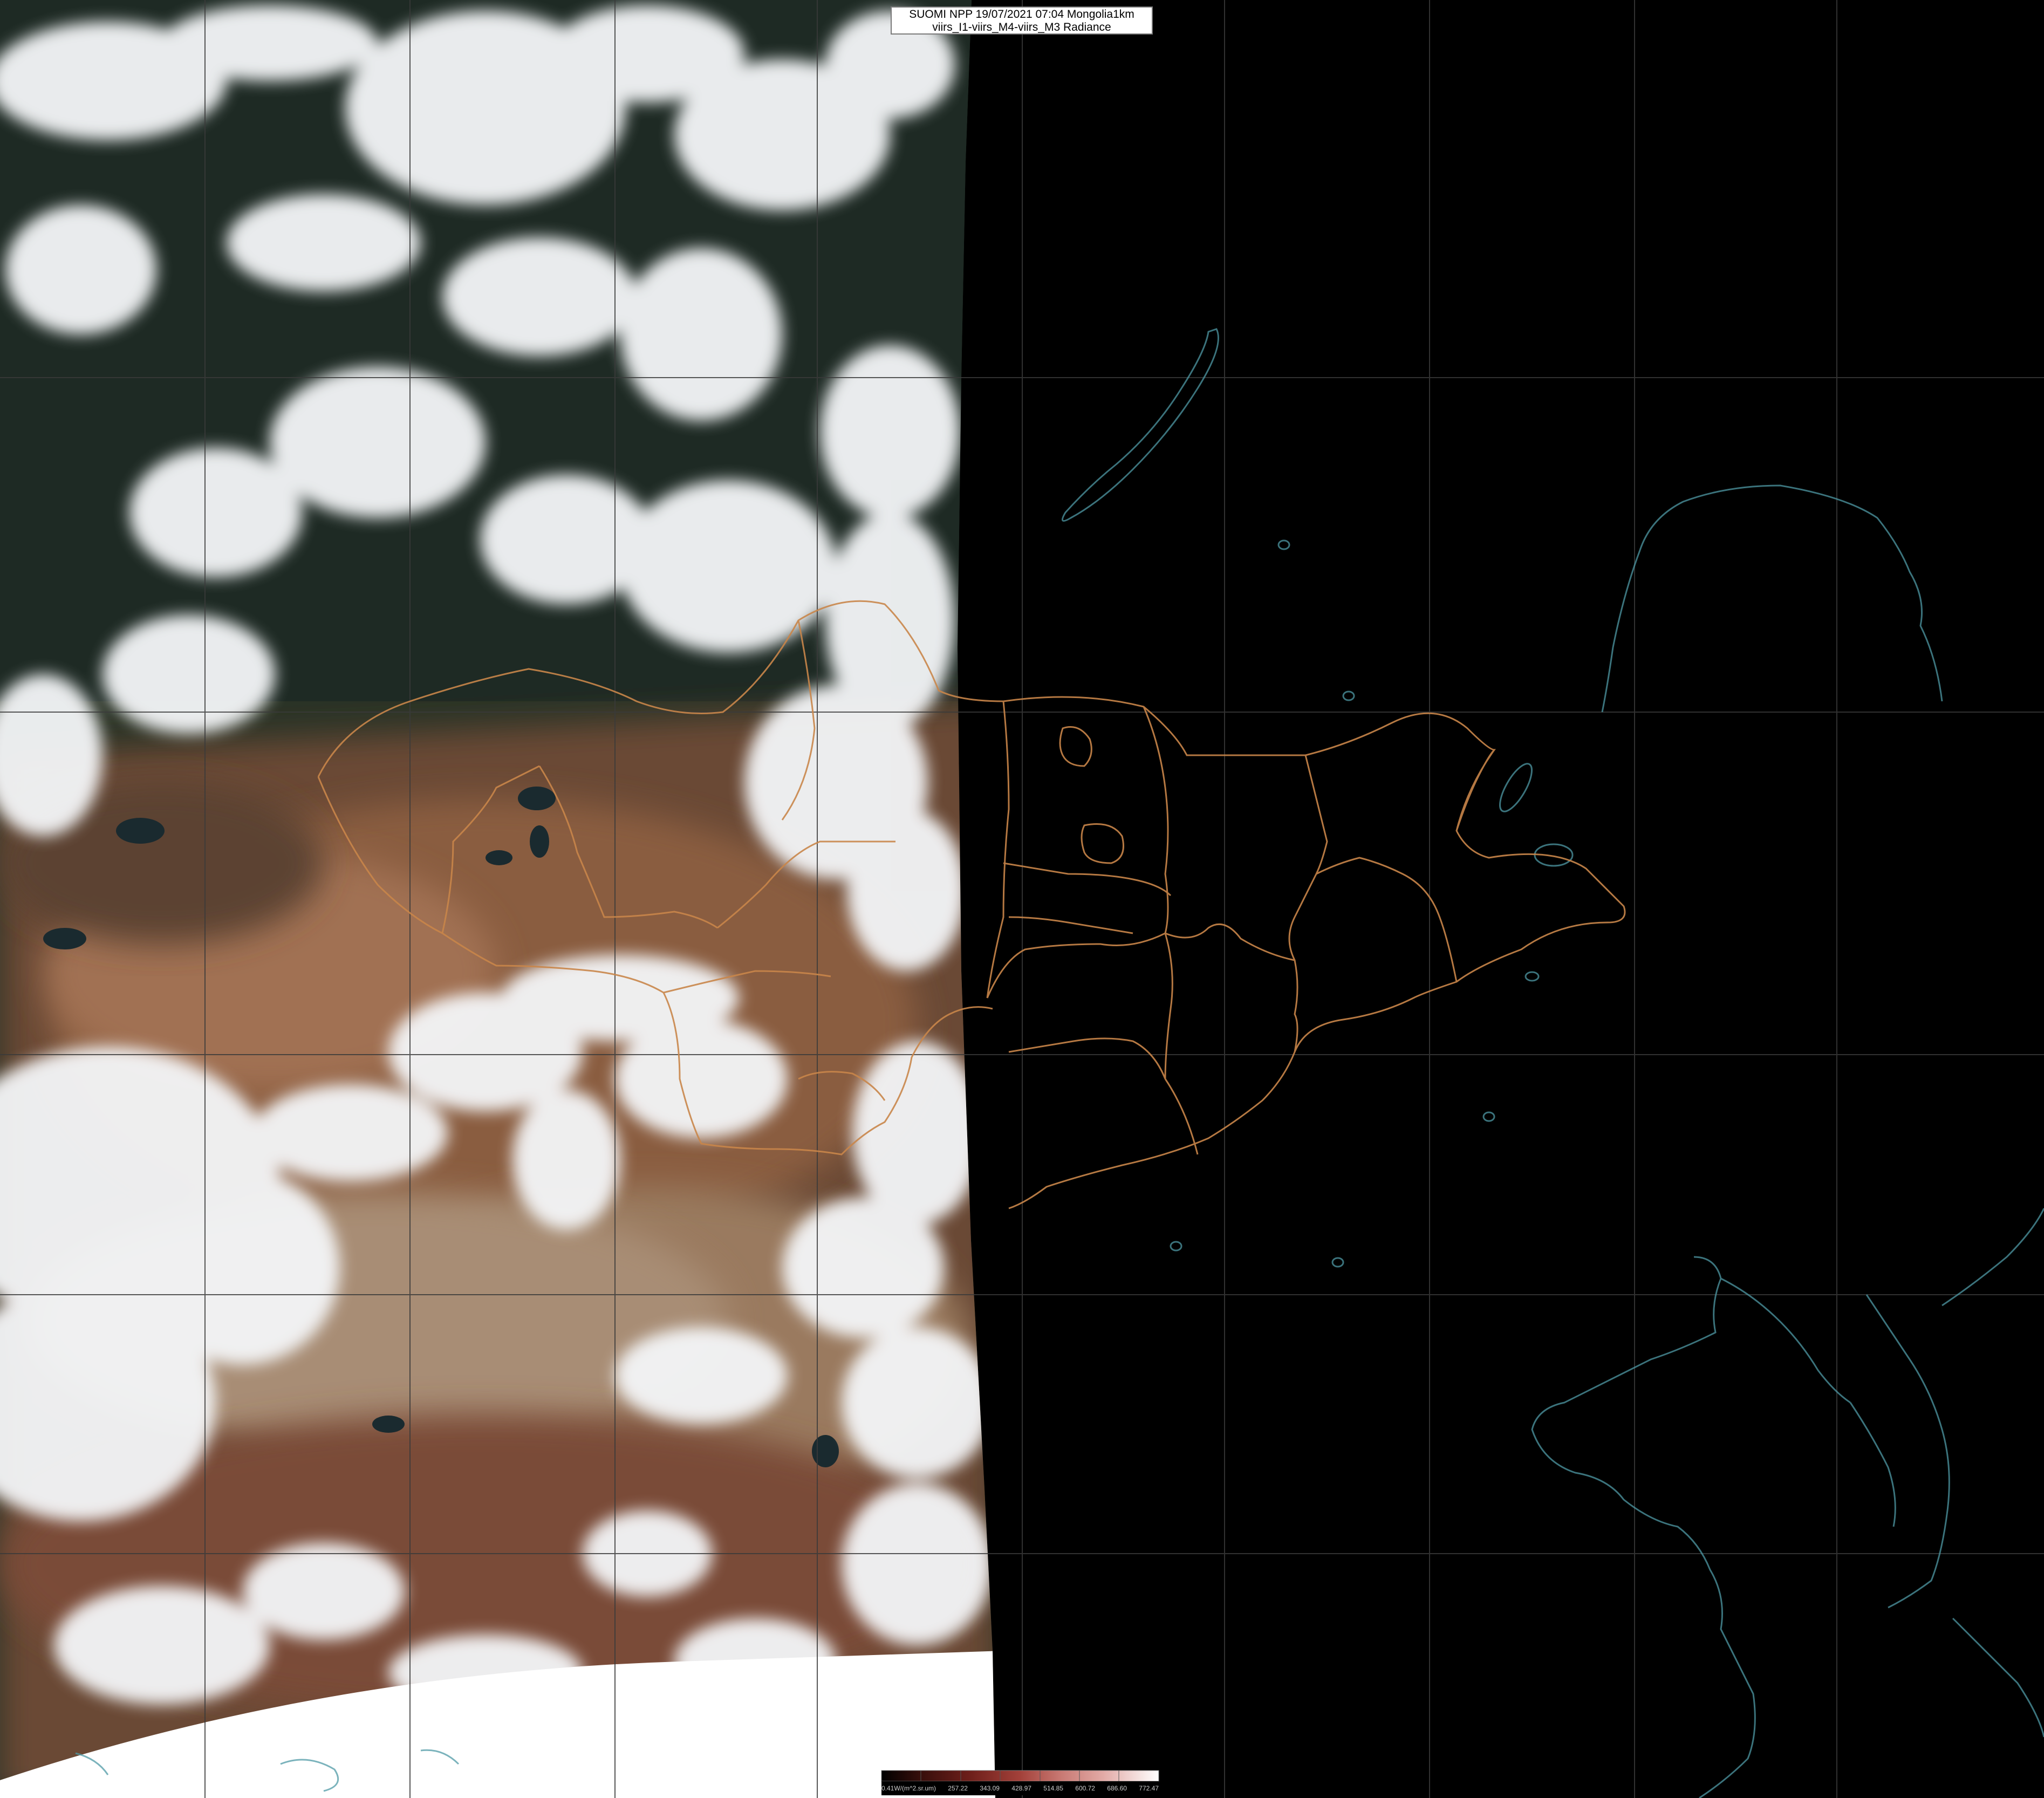 The image size is (2044, 1798). Describe the element at coordinates (1021, 14) in the screenshot. I see `title-line-1: SUOMI NPP 19/07/2021 07:04 Mongolia1km` at that location.